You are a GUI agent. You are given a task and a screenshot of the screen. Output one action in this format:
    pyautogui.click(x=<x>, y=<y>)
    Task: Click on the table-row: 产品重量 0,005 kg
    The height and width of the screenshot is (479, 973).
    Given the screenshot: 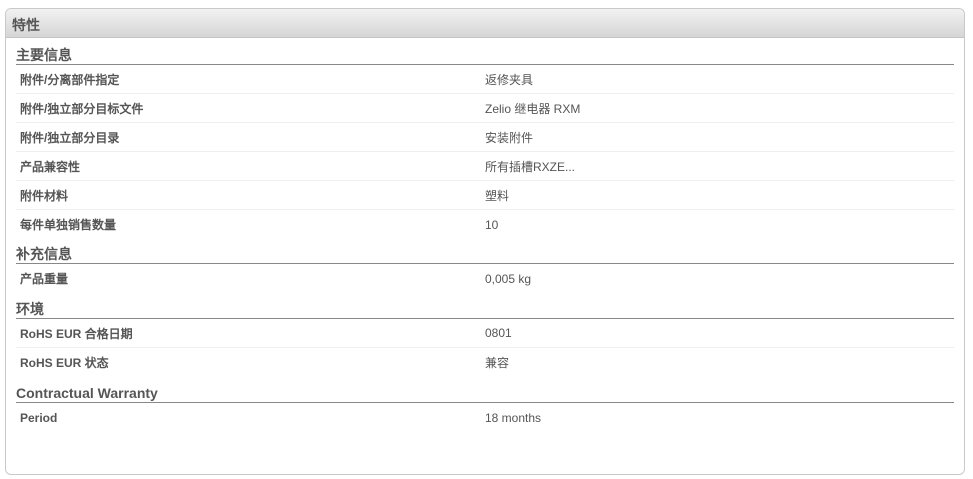 What is the action you would take?
    pyautogui.click(x=485, y=278)
    